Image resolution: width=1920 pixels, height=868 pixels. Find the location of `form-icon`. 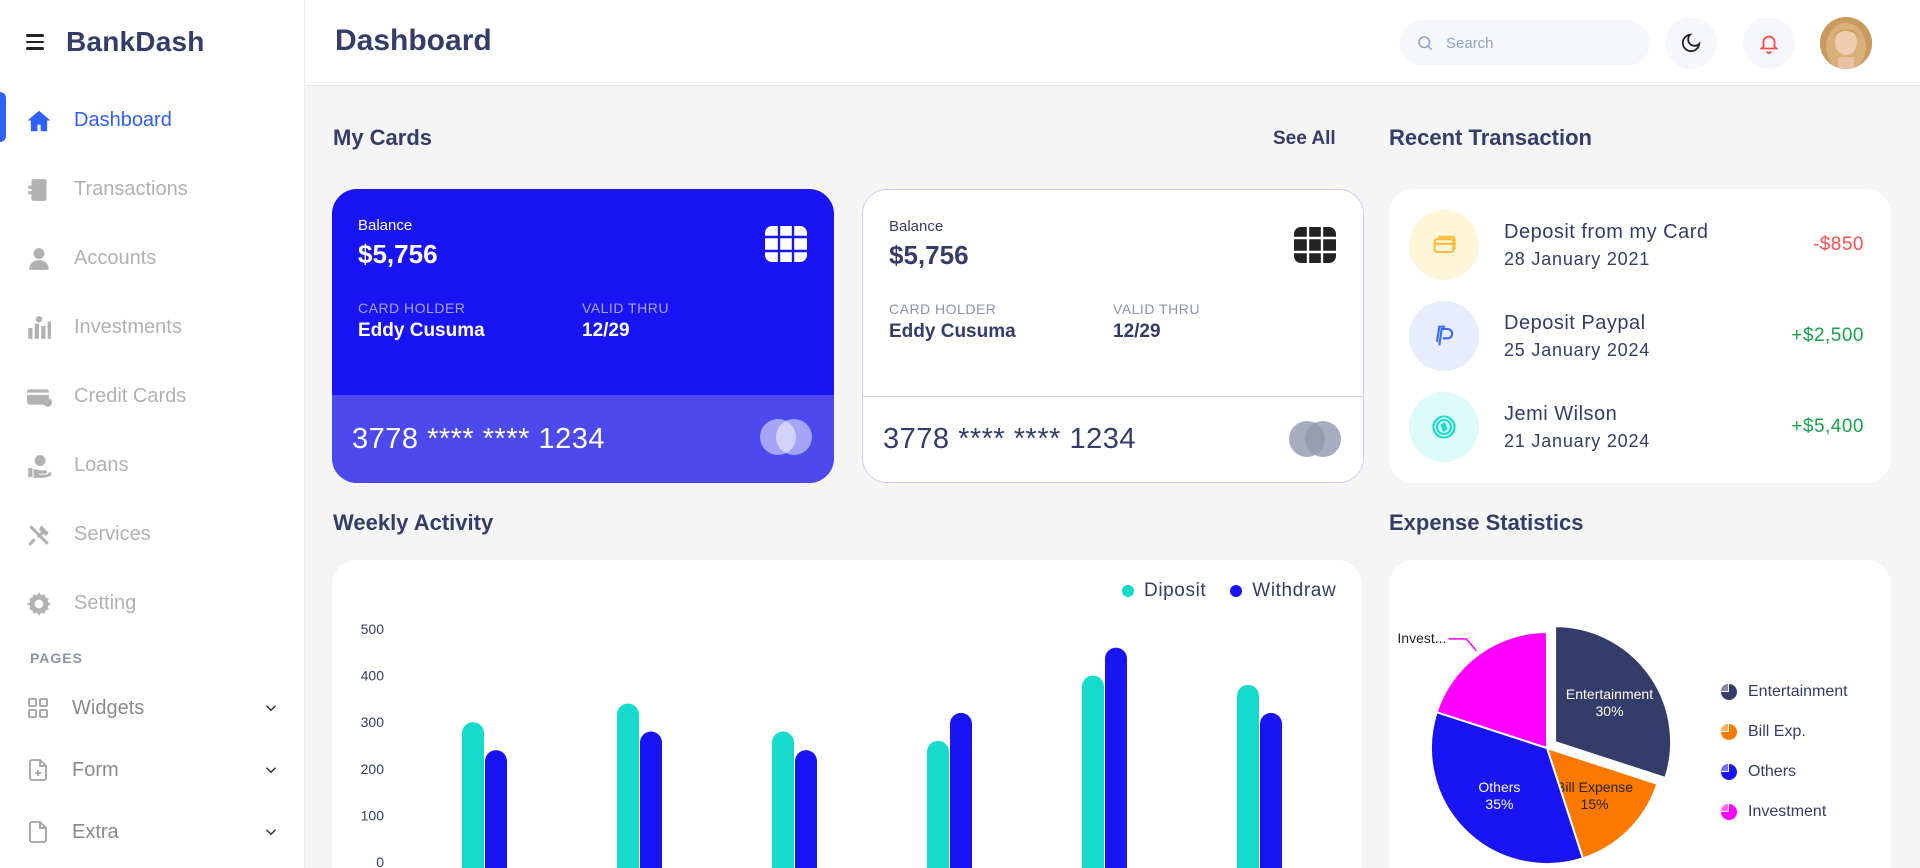

form-icon is located at coordinates (38, 770).